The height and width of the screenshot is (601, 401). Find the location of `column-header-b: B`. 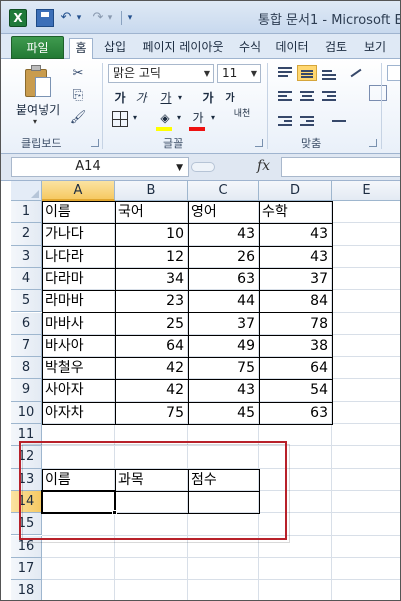

column-header-b: B is located at coordinates (151, 191).